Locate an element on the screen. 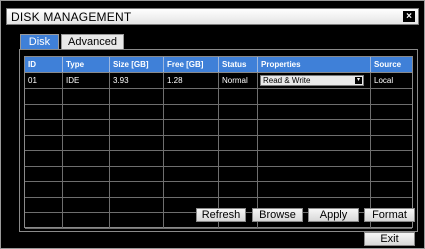  column-header-id: ID is located at coordinates (44, 64).